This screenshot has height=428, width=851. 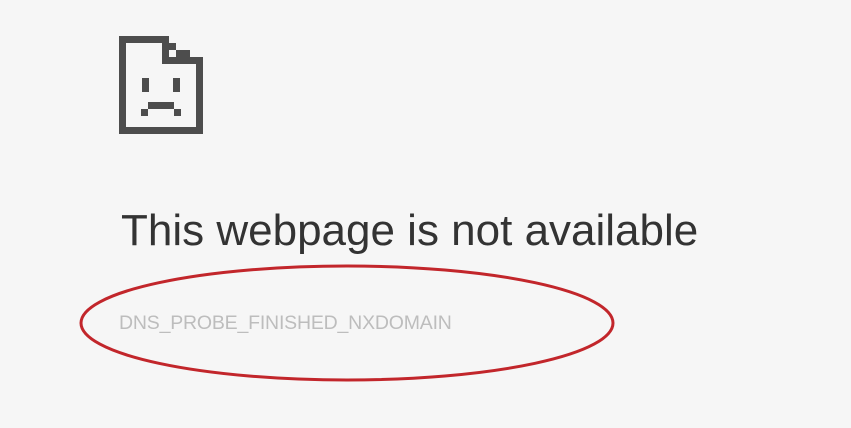 What do you see at coordinates (161, 85) in the screenshot?
I see `sad-page-icon` at bounding box center [161, 85].